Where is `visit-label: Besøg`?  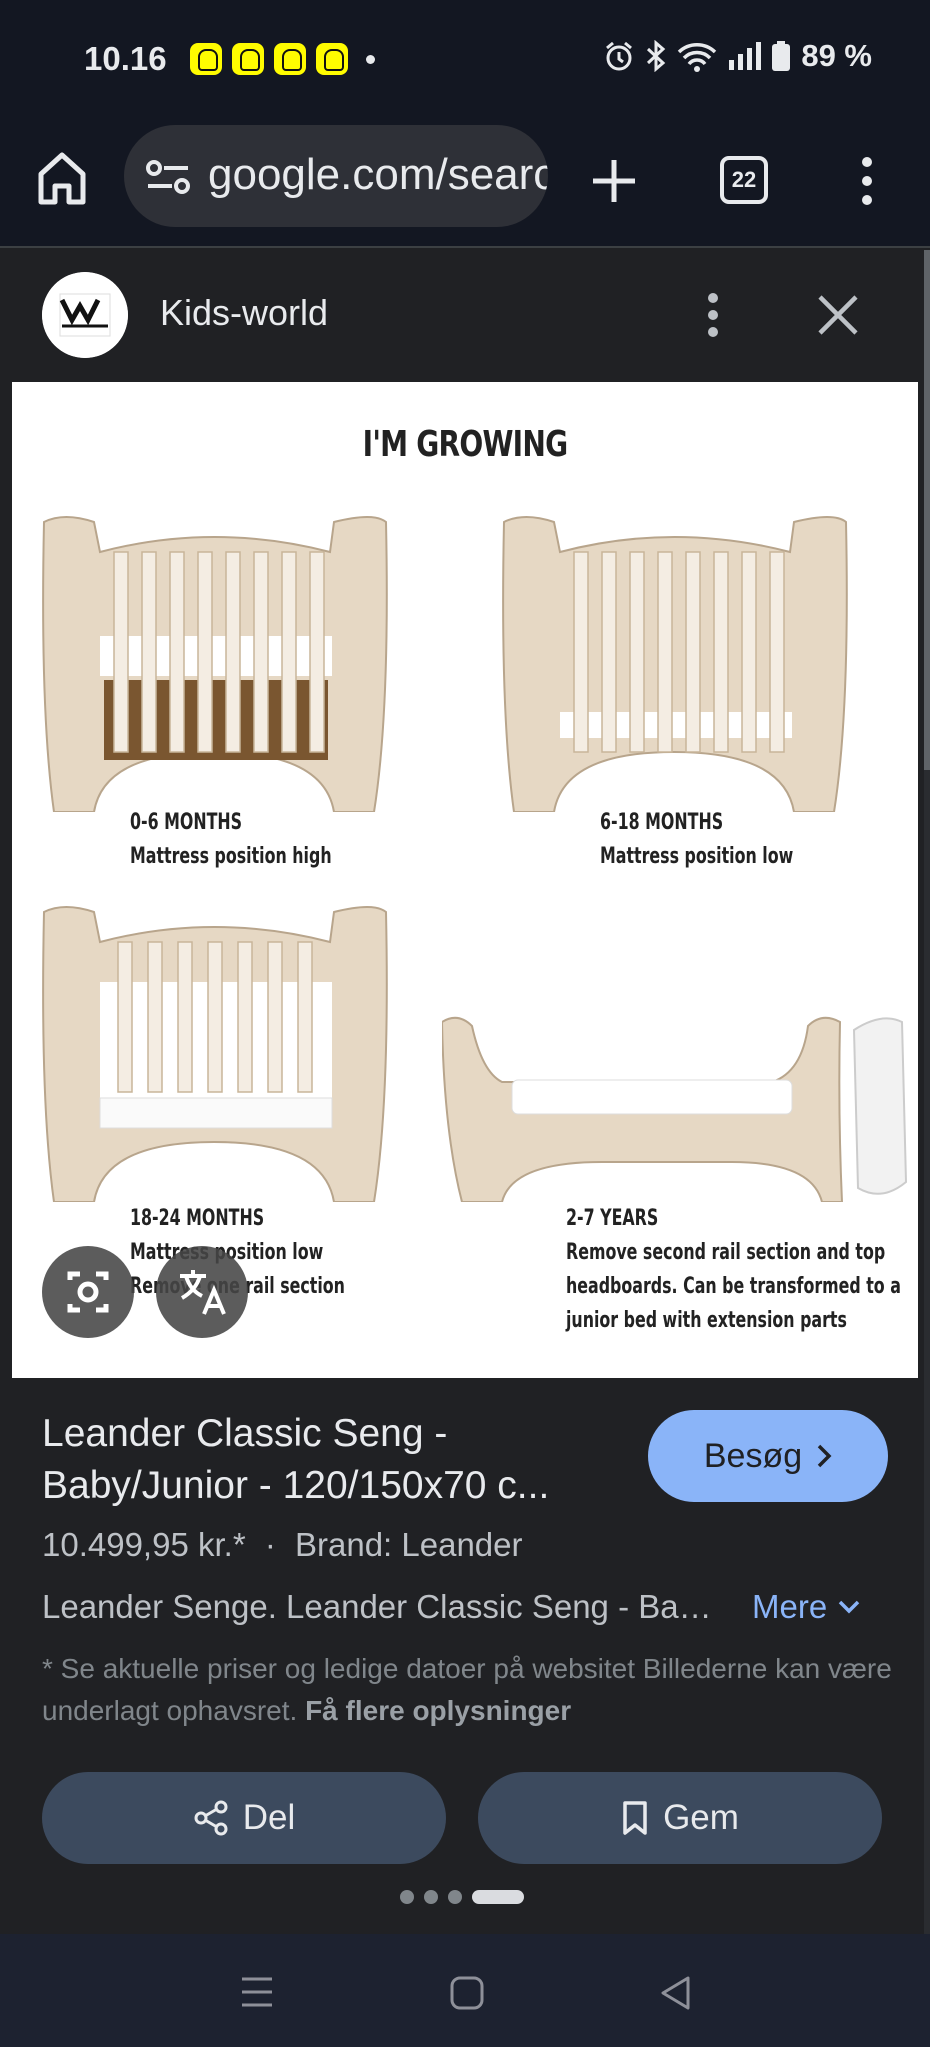
visit-label: Besøg is located at coordinates (753, 1455).